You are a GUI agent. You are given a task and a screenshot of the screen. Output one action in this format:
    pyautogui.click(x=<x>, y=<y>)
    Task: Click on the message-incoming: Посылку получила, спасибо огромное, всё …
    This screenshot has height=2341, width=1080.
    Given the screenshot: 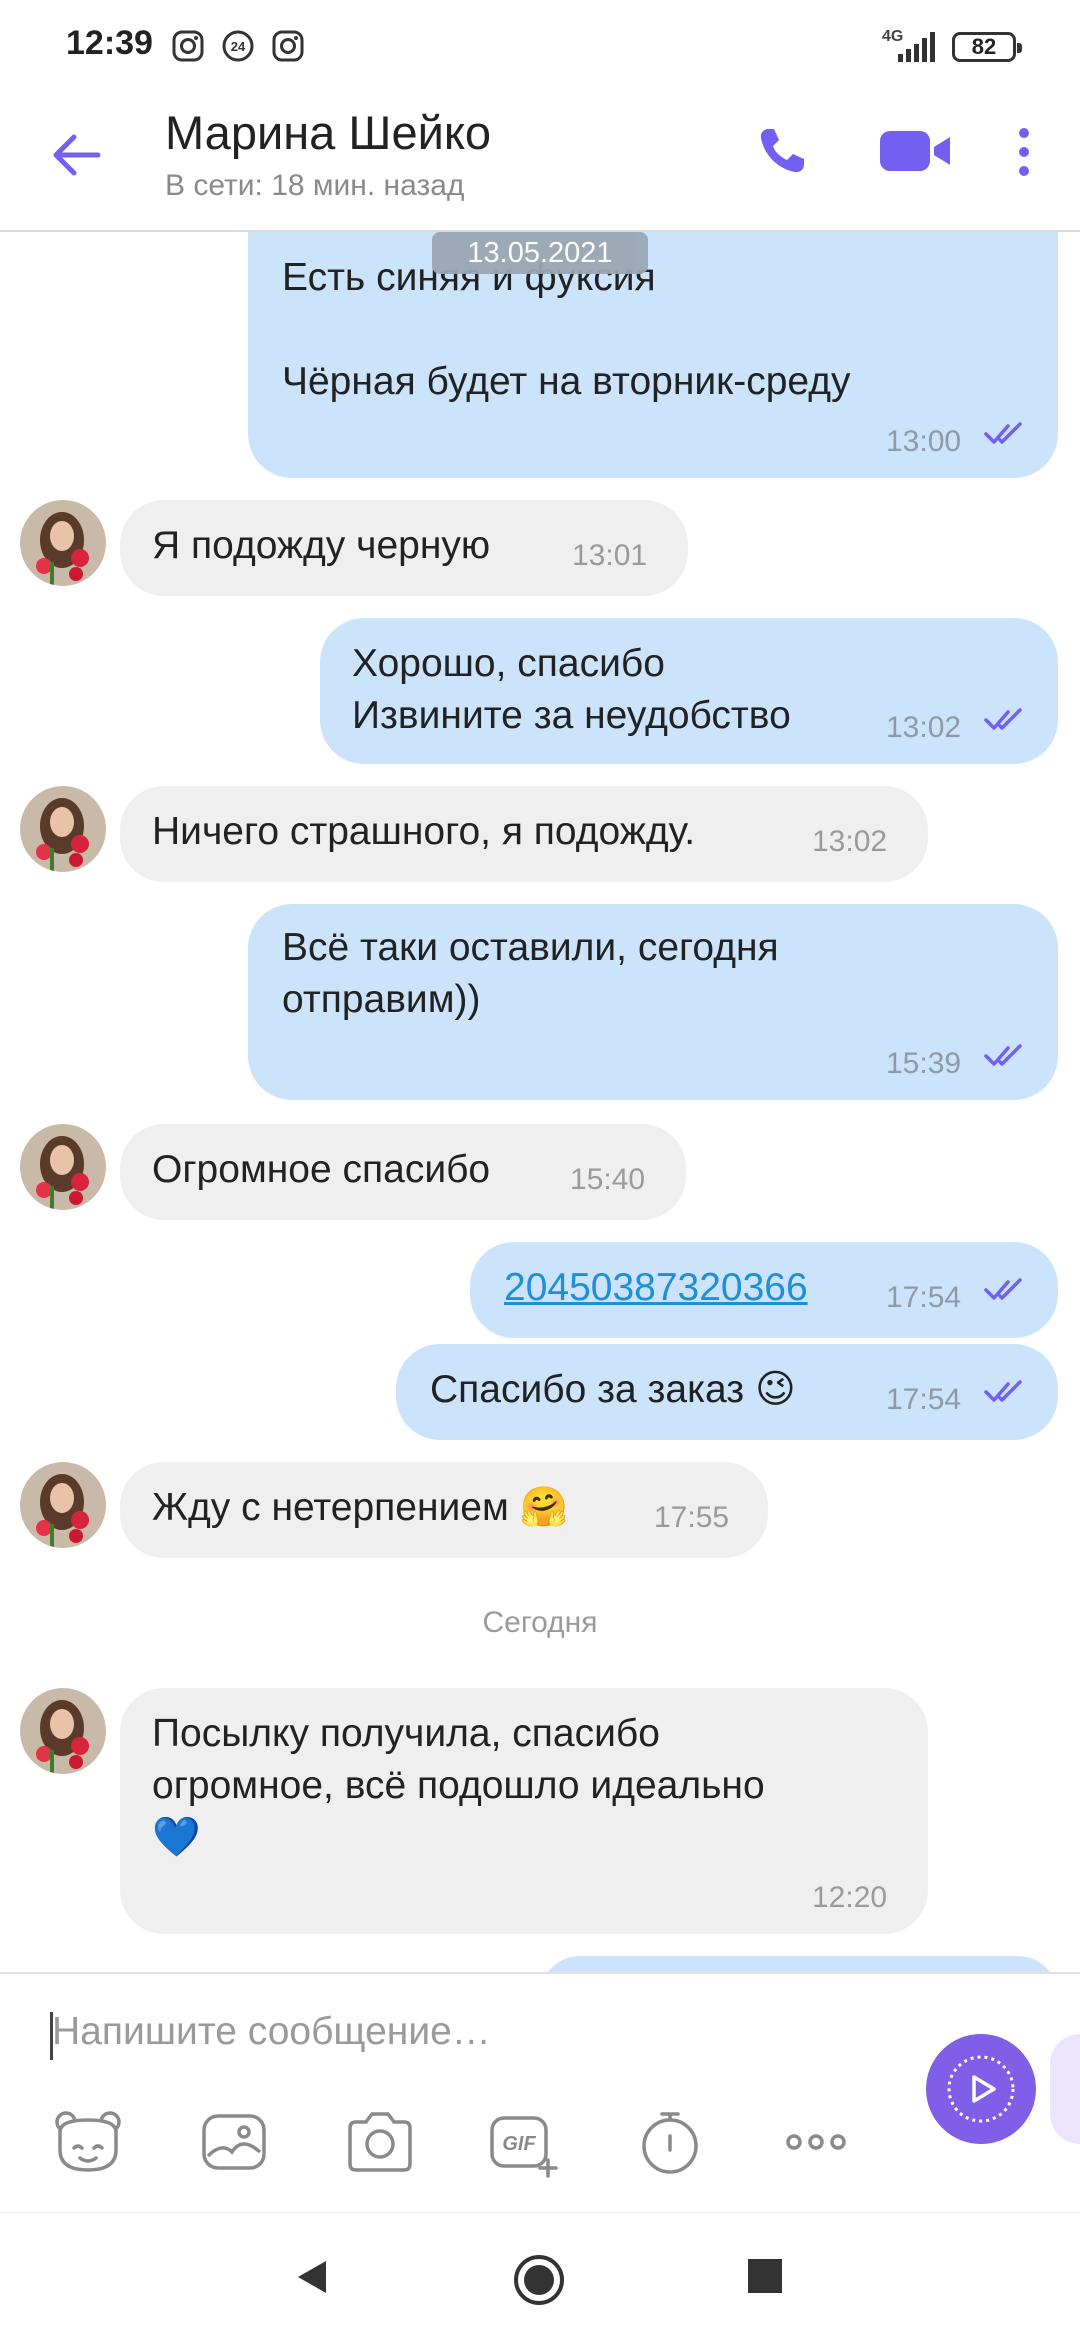 What is the action you would take?
    pyautogui.click(x=524, y=1811)
    